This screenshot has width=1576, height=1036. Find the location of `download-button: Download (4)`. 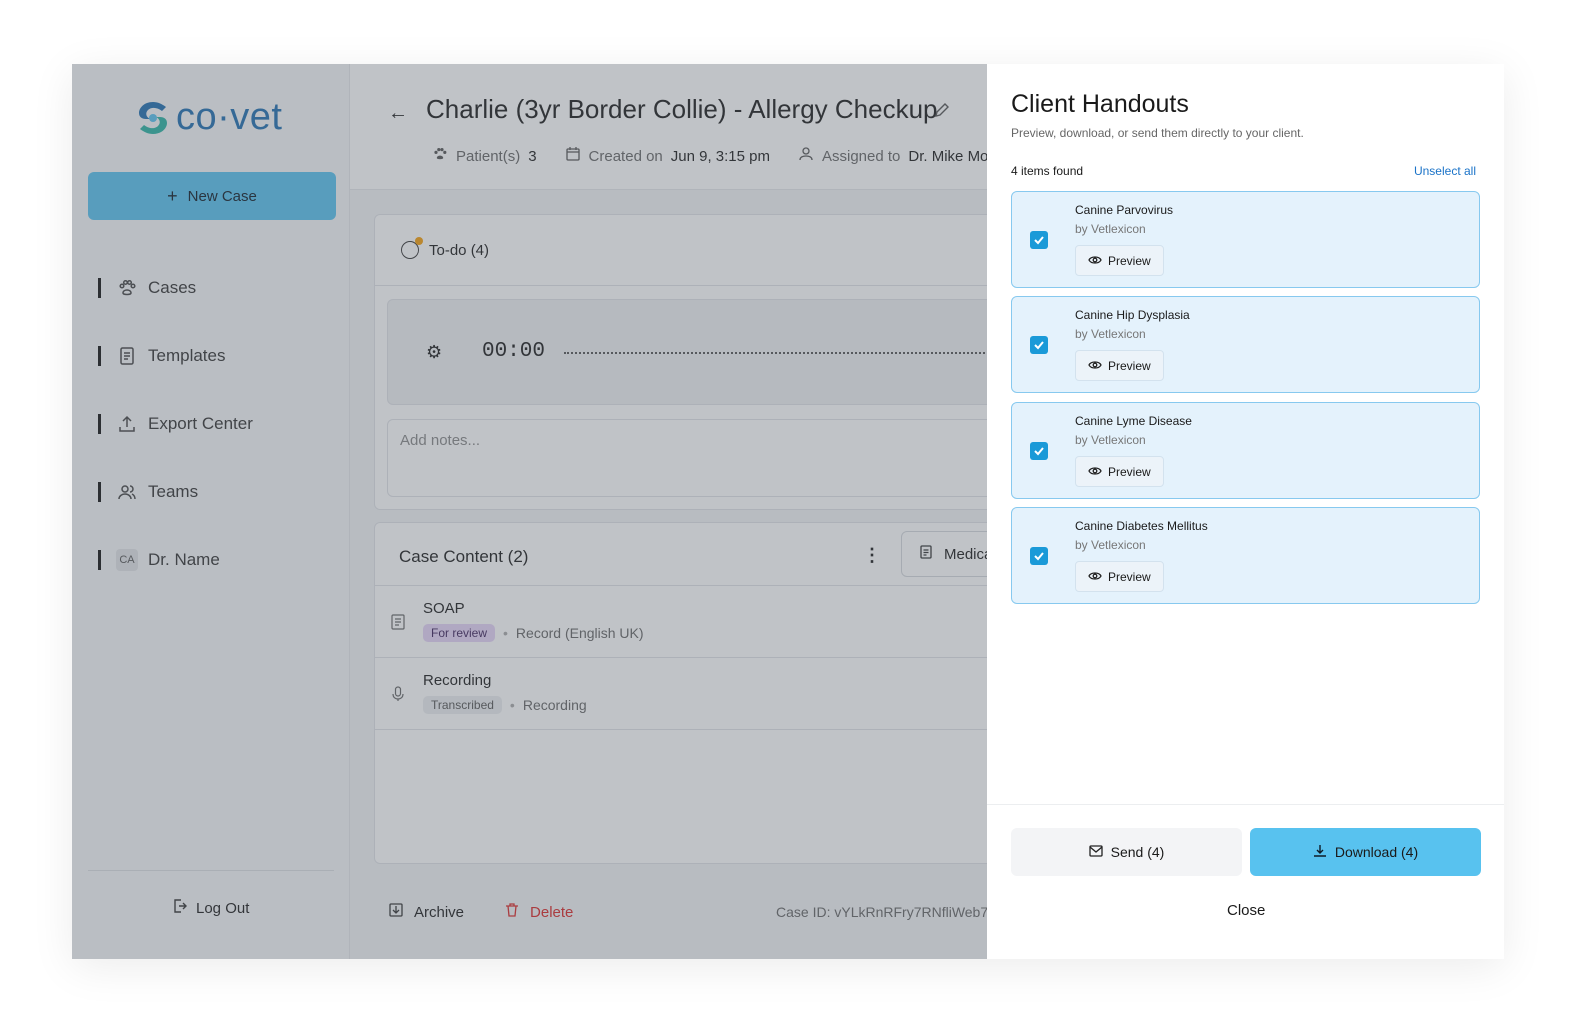

download-button: Download (4) is located at coordinates (1365, 852).